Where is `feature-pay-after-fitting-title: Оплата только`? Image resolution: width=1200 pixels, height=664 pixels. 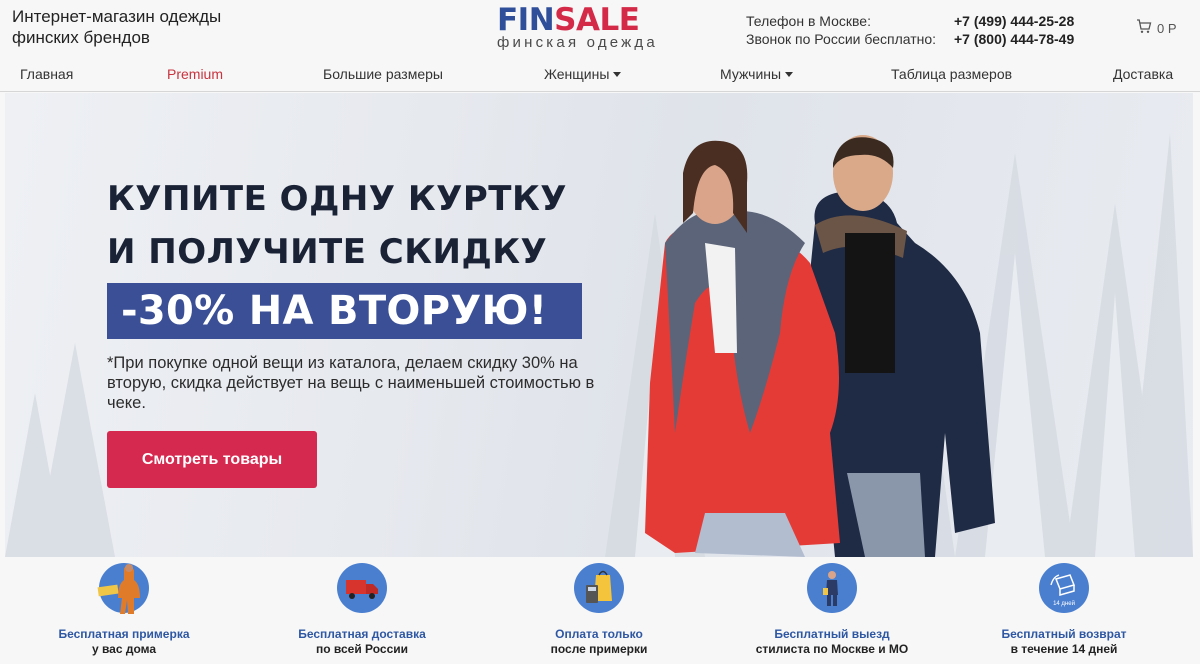
feature-pay-after-fitting-title: Оплата только is located at coordinates (599, 634).